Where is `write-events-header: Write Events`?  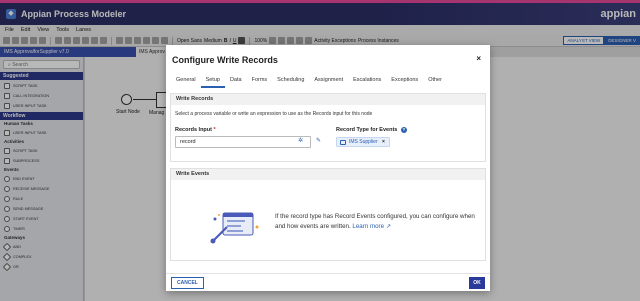 write-events-header: Write Events is located at coordinates (328, 174).